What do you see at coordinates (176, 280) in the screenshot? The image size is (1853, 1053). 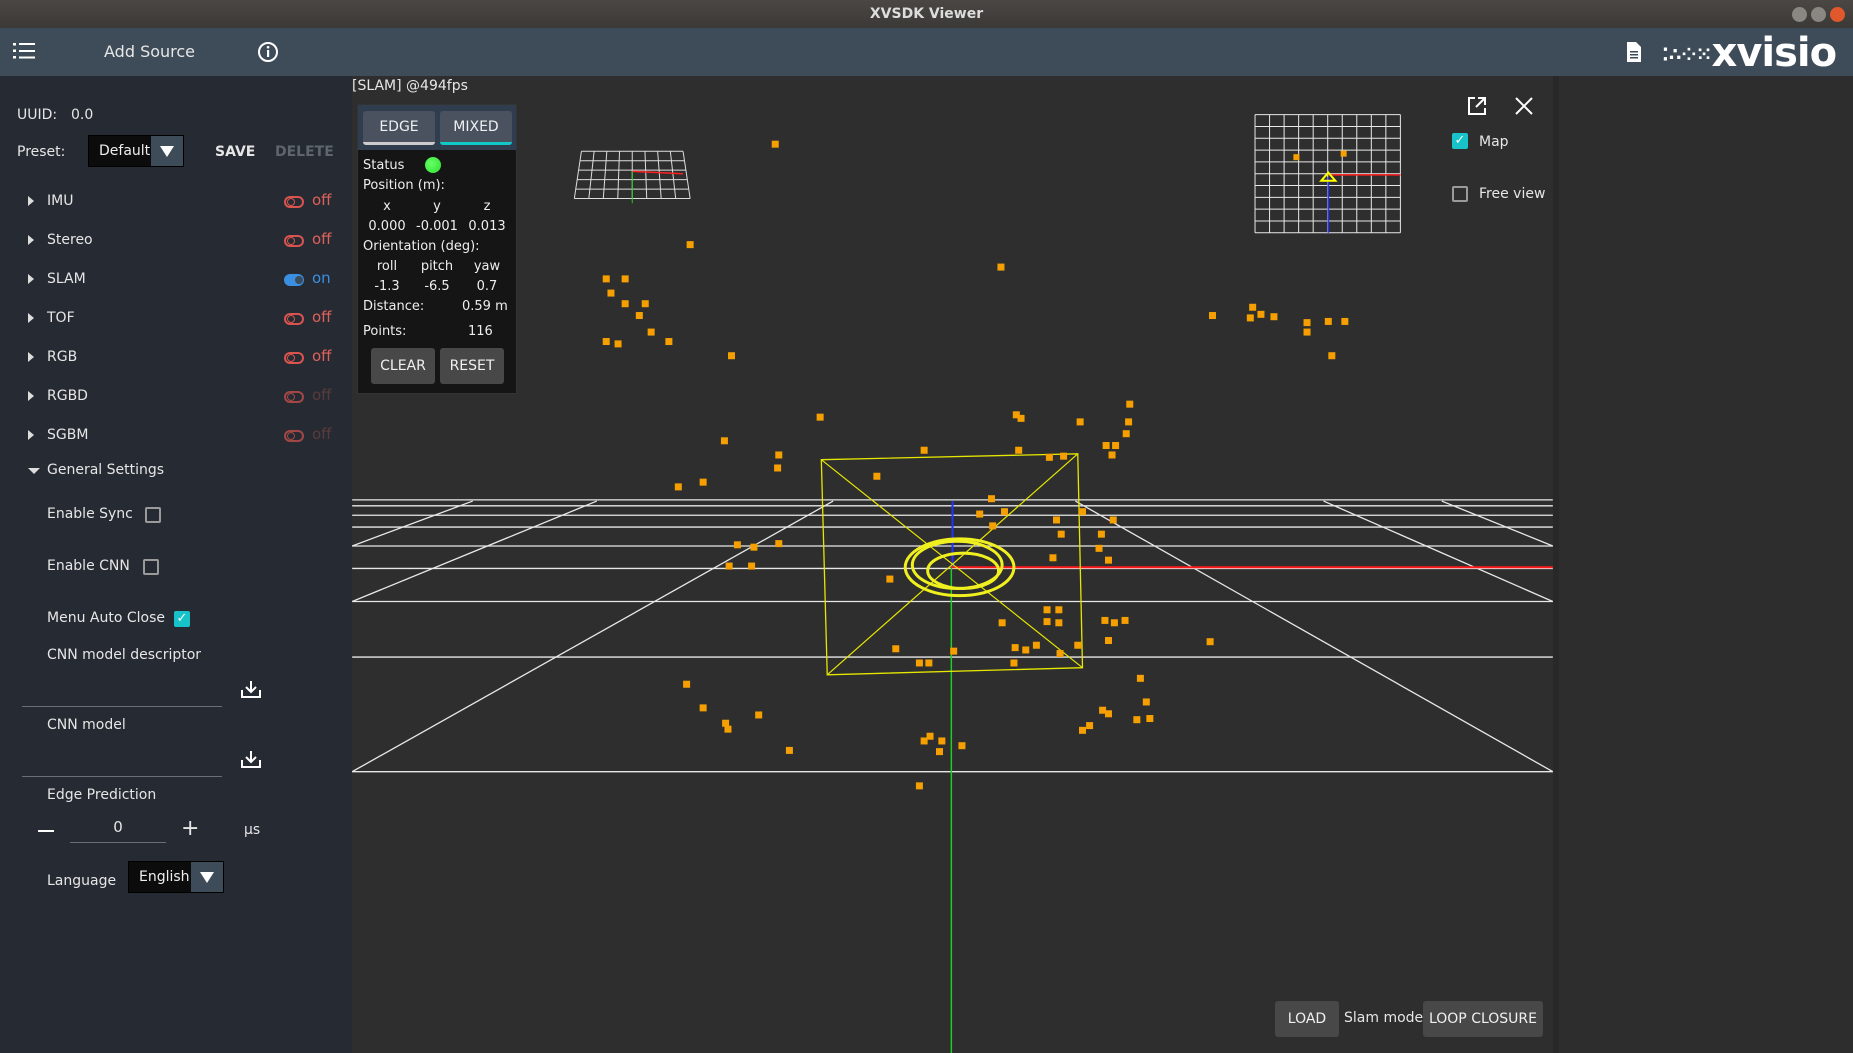 I see `source-row-slam: SLAM on` at bounding box center [176, 280].